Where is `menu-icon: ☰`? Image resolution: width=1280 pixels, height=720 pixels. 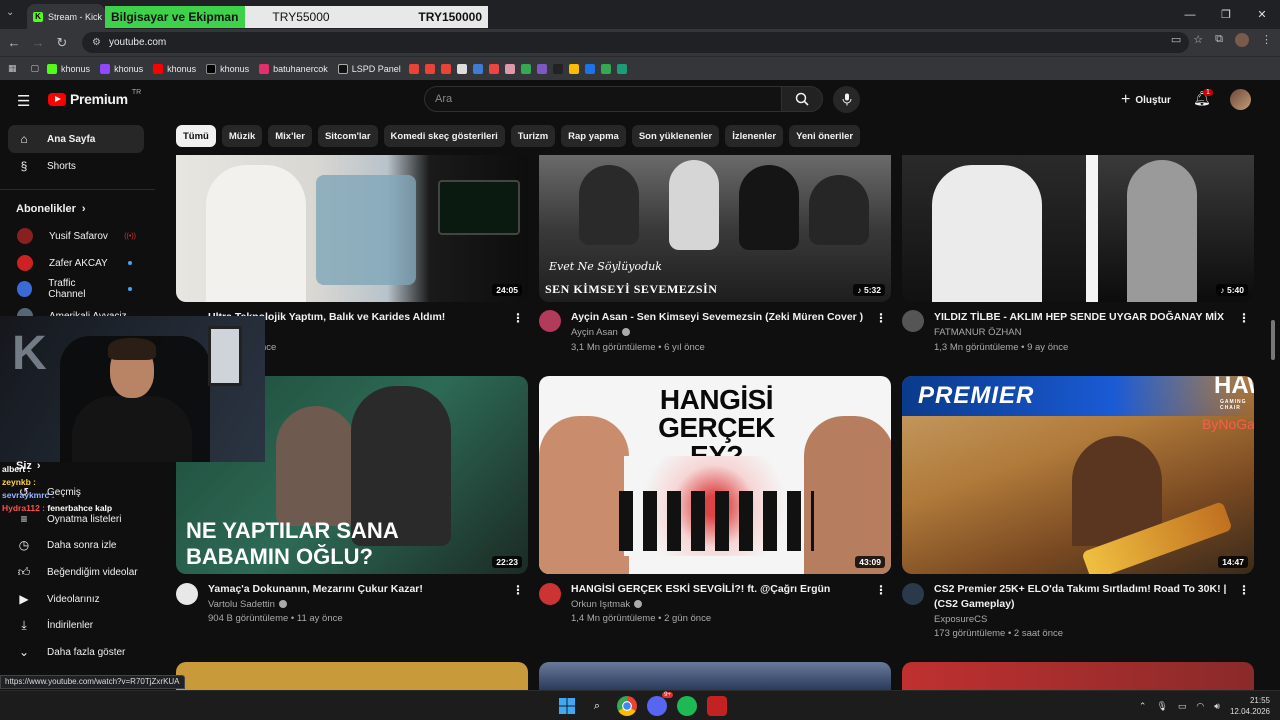
menu-icon: ☰ is located at coordinates (23, 101).